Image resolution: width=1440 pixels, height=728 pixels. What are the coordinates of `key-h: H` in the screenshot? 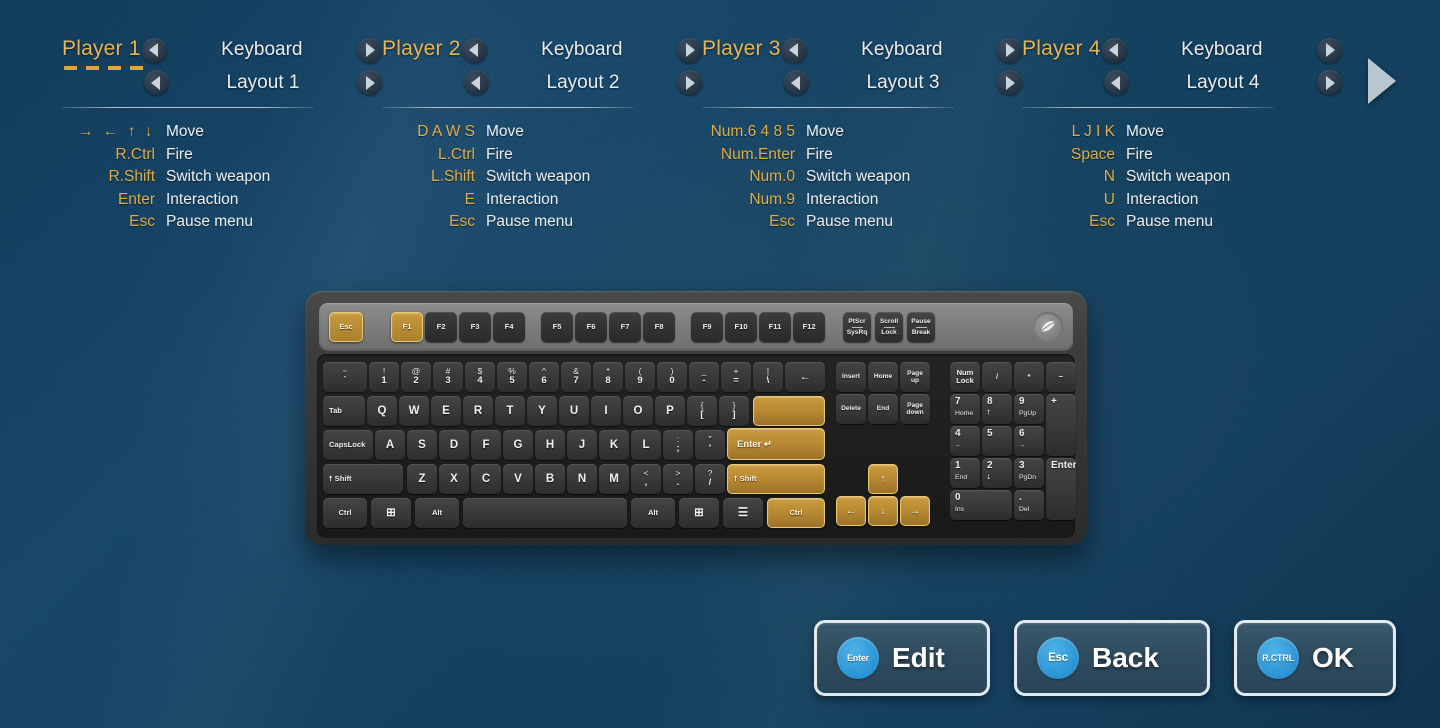 It's located at (550, 445).